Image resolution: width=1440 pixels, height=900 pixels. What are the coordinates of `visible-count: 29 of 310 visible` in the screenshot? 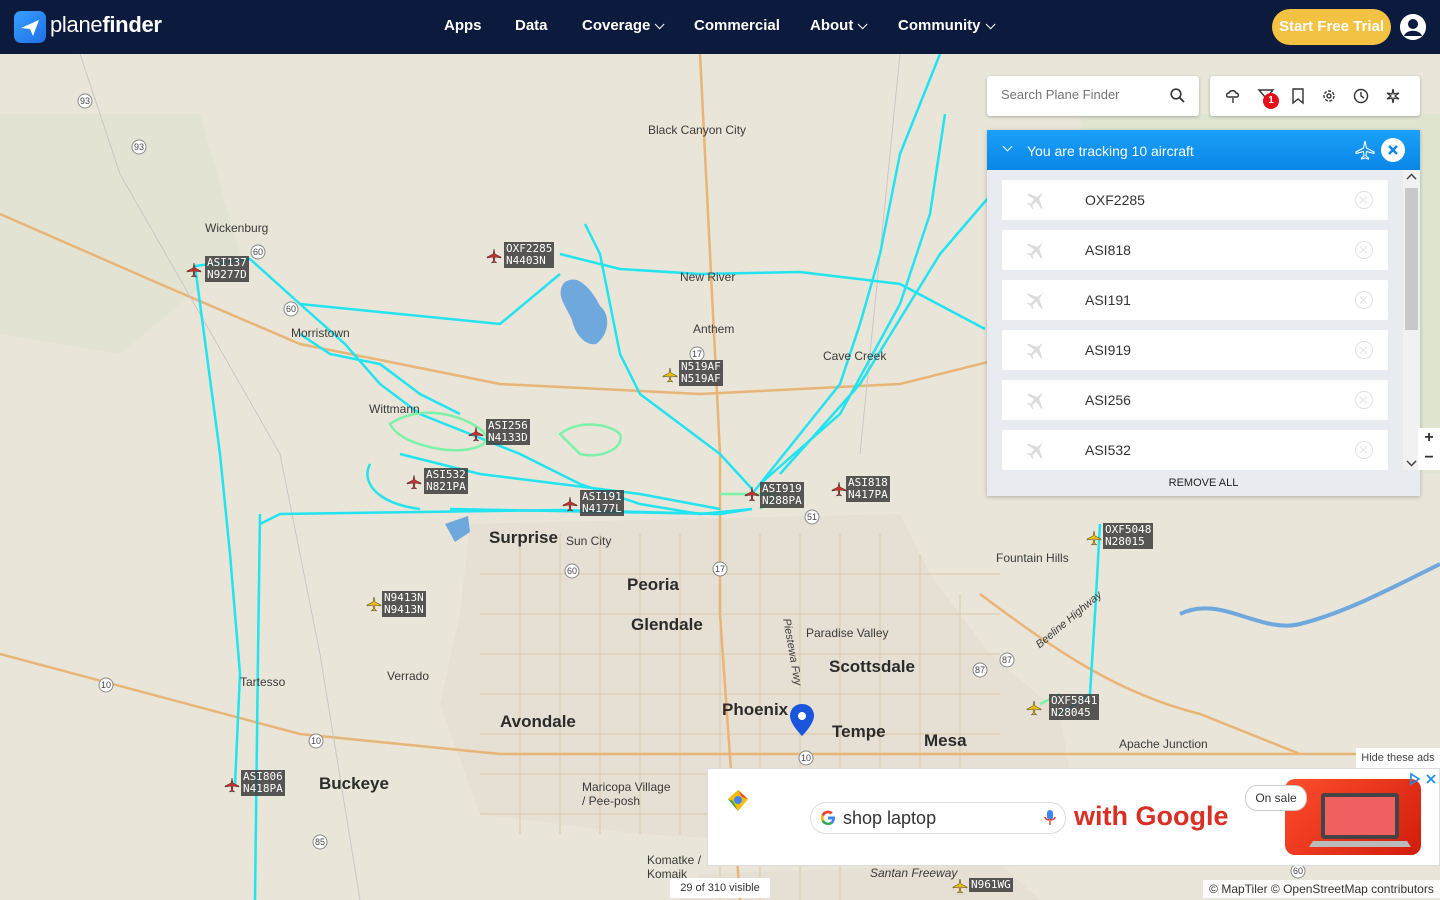 It's located at (720, 888).